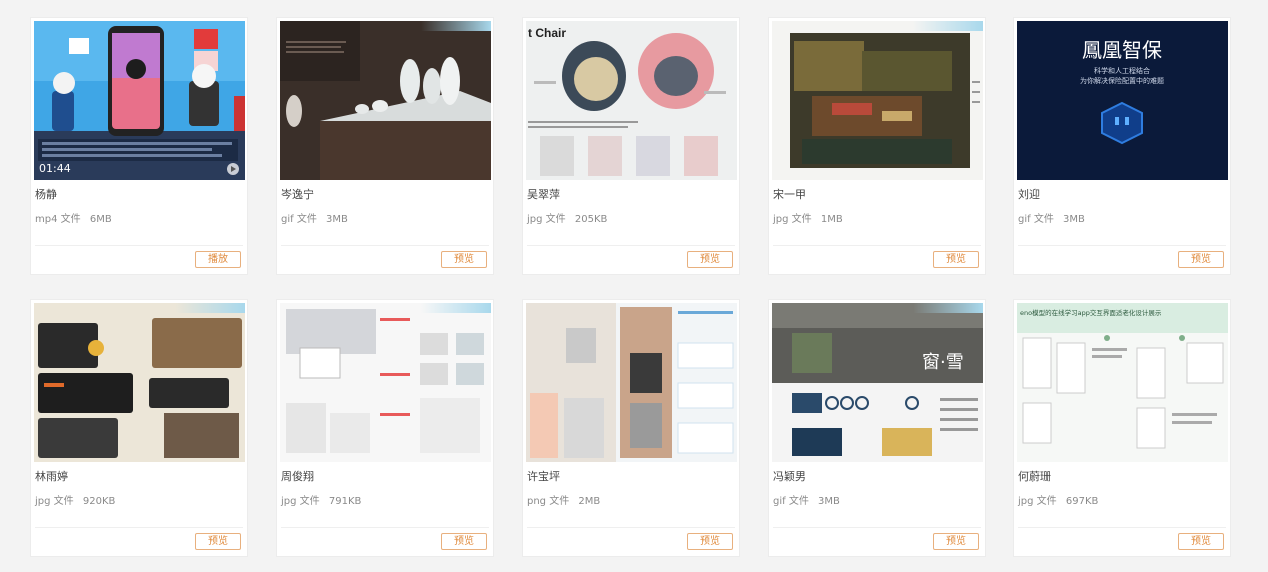 The image size is (1268, 572). I want to click on file-meta: jpg 文件 920KB, so click(75, 499).